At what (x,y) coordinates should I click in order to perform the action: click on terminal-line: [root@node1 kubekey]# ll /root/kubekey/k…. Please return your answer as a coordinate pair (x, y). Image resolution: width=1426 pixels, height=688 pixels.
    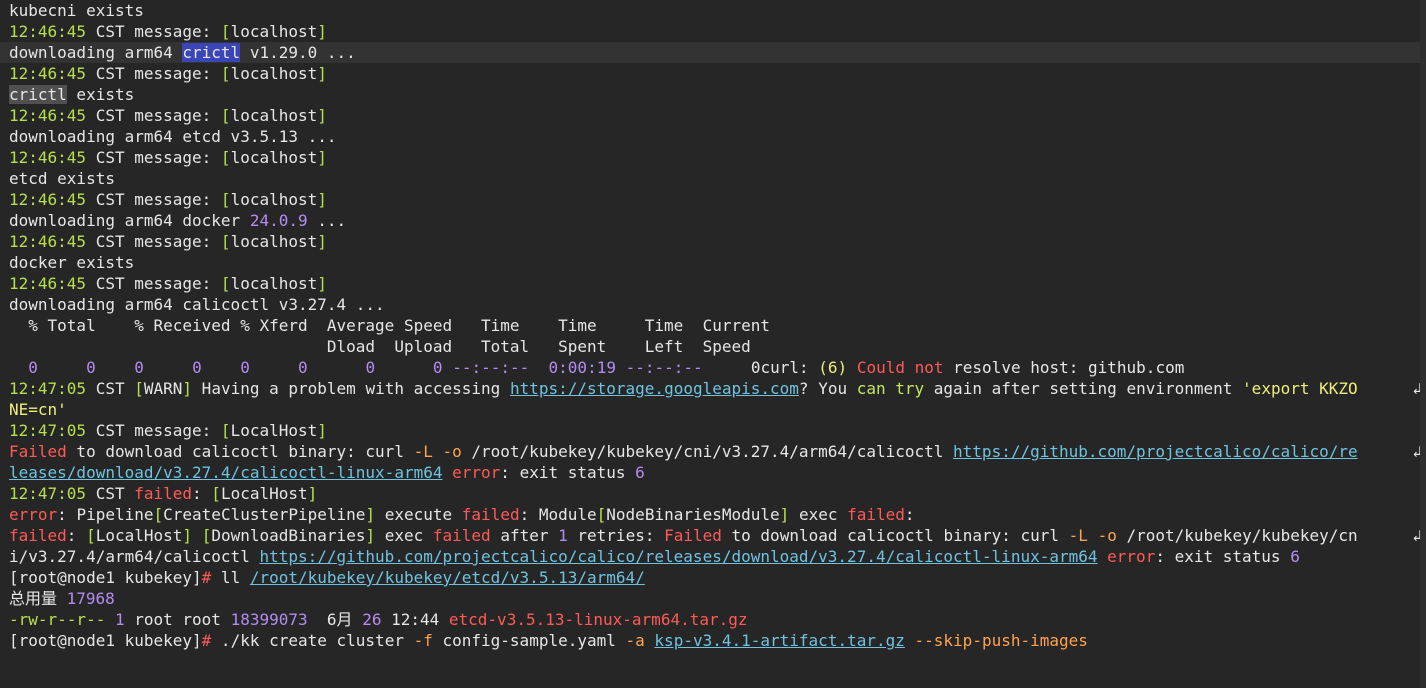
    Looking at the image, I should click on (713, 577).